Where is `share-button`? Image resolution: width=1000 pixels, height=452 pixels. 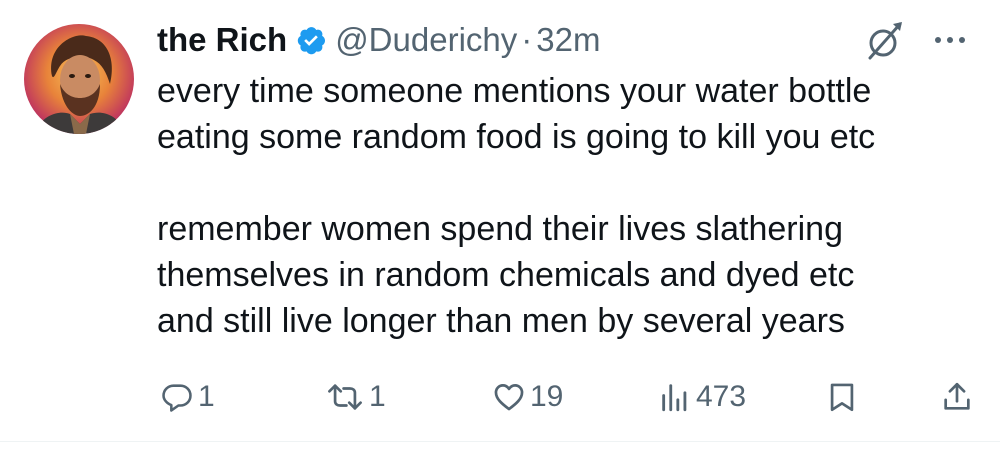
share-button is located at coordinates (957, 397).